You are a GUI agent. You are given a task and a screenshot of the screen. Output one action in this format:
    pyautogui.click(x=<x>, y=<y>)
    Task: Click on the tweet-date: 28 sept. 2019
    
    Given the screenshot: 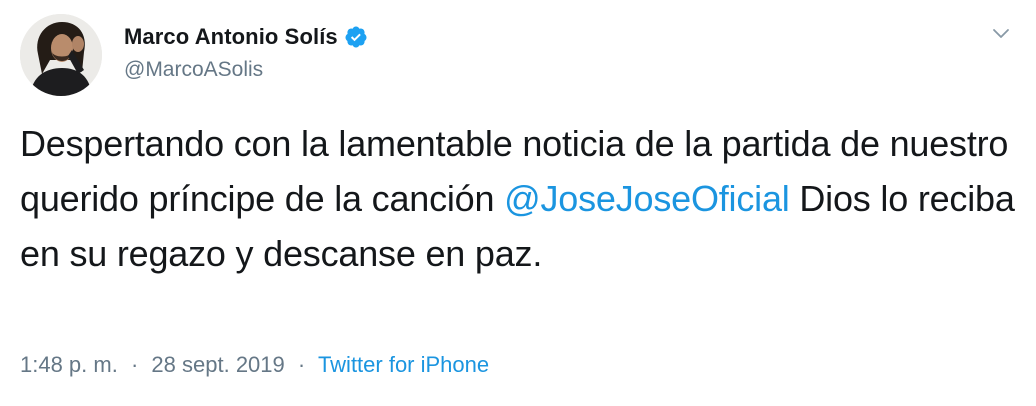 What is the action you would take?
    pyautogui.click(x=217, y=364)
    